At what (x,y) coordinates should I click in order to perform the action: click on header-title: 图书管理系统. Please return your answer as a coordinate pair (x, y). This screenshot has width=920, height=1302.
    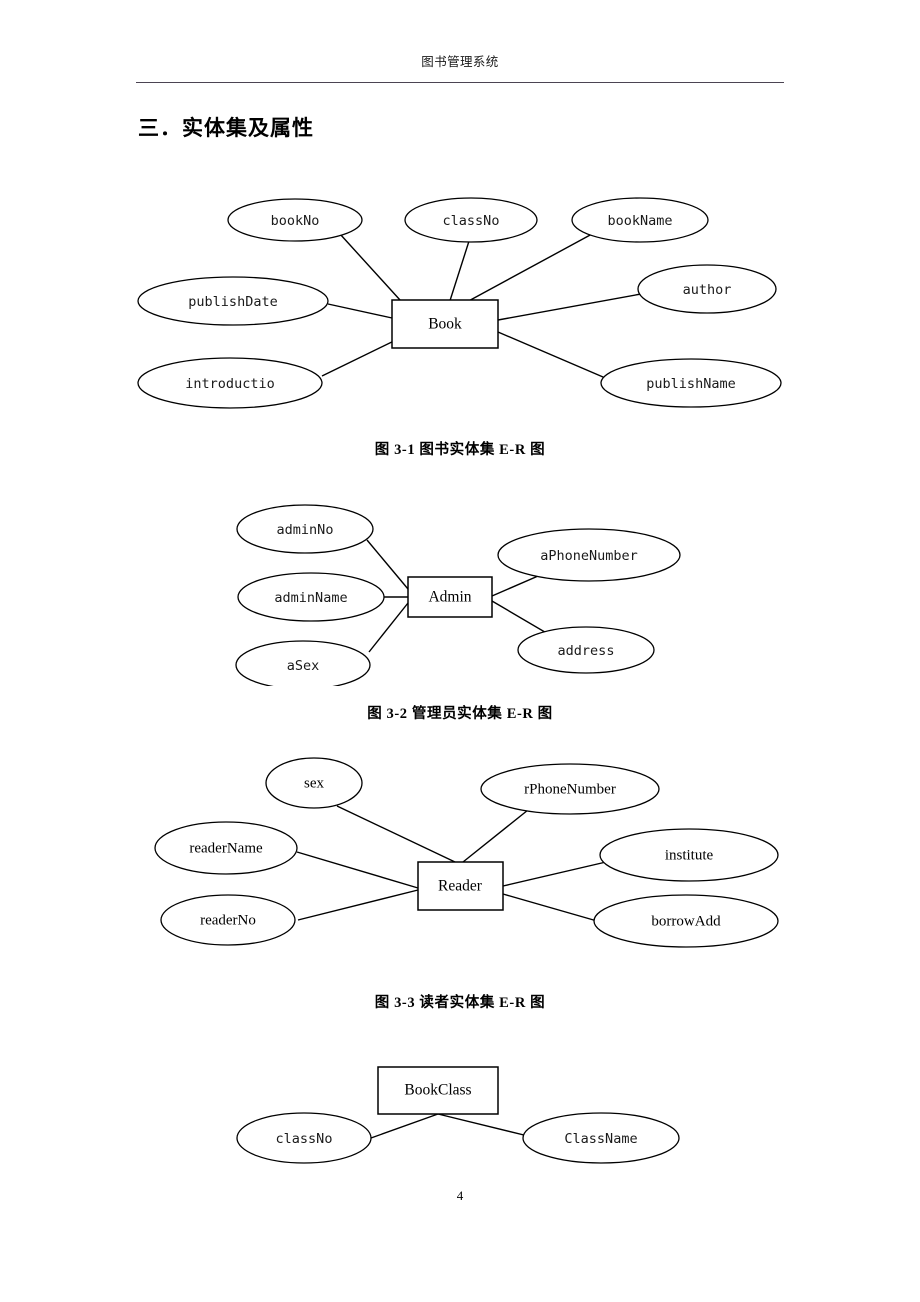
    Looking at the image, I should click on (460, 62).